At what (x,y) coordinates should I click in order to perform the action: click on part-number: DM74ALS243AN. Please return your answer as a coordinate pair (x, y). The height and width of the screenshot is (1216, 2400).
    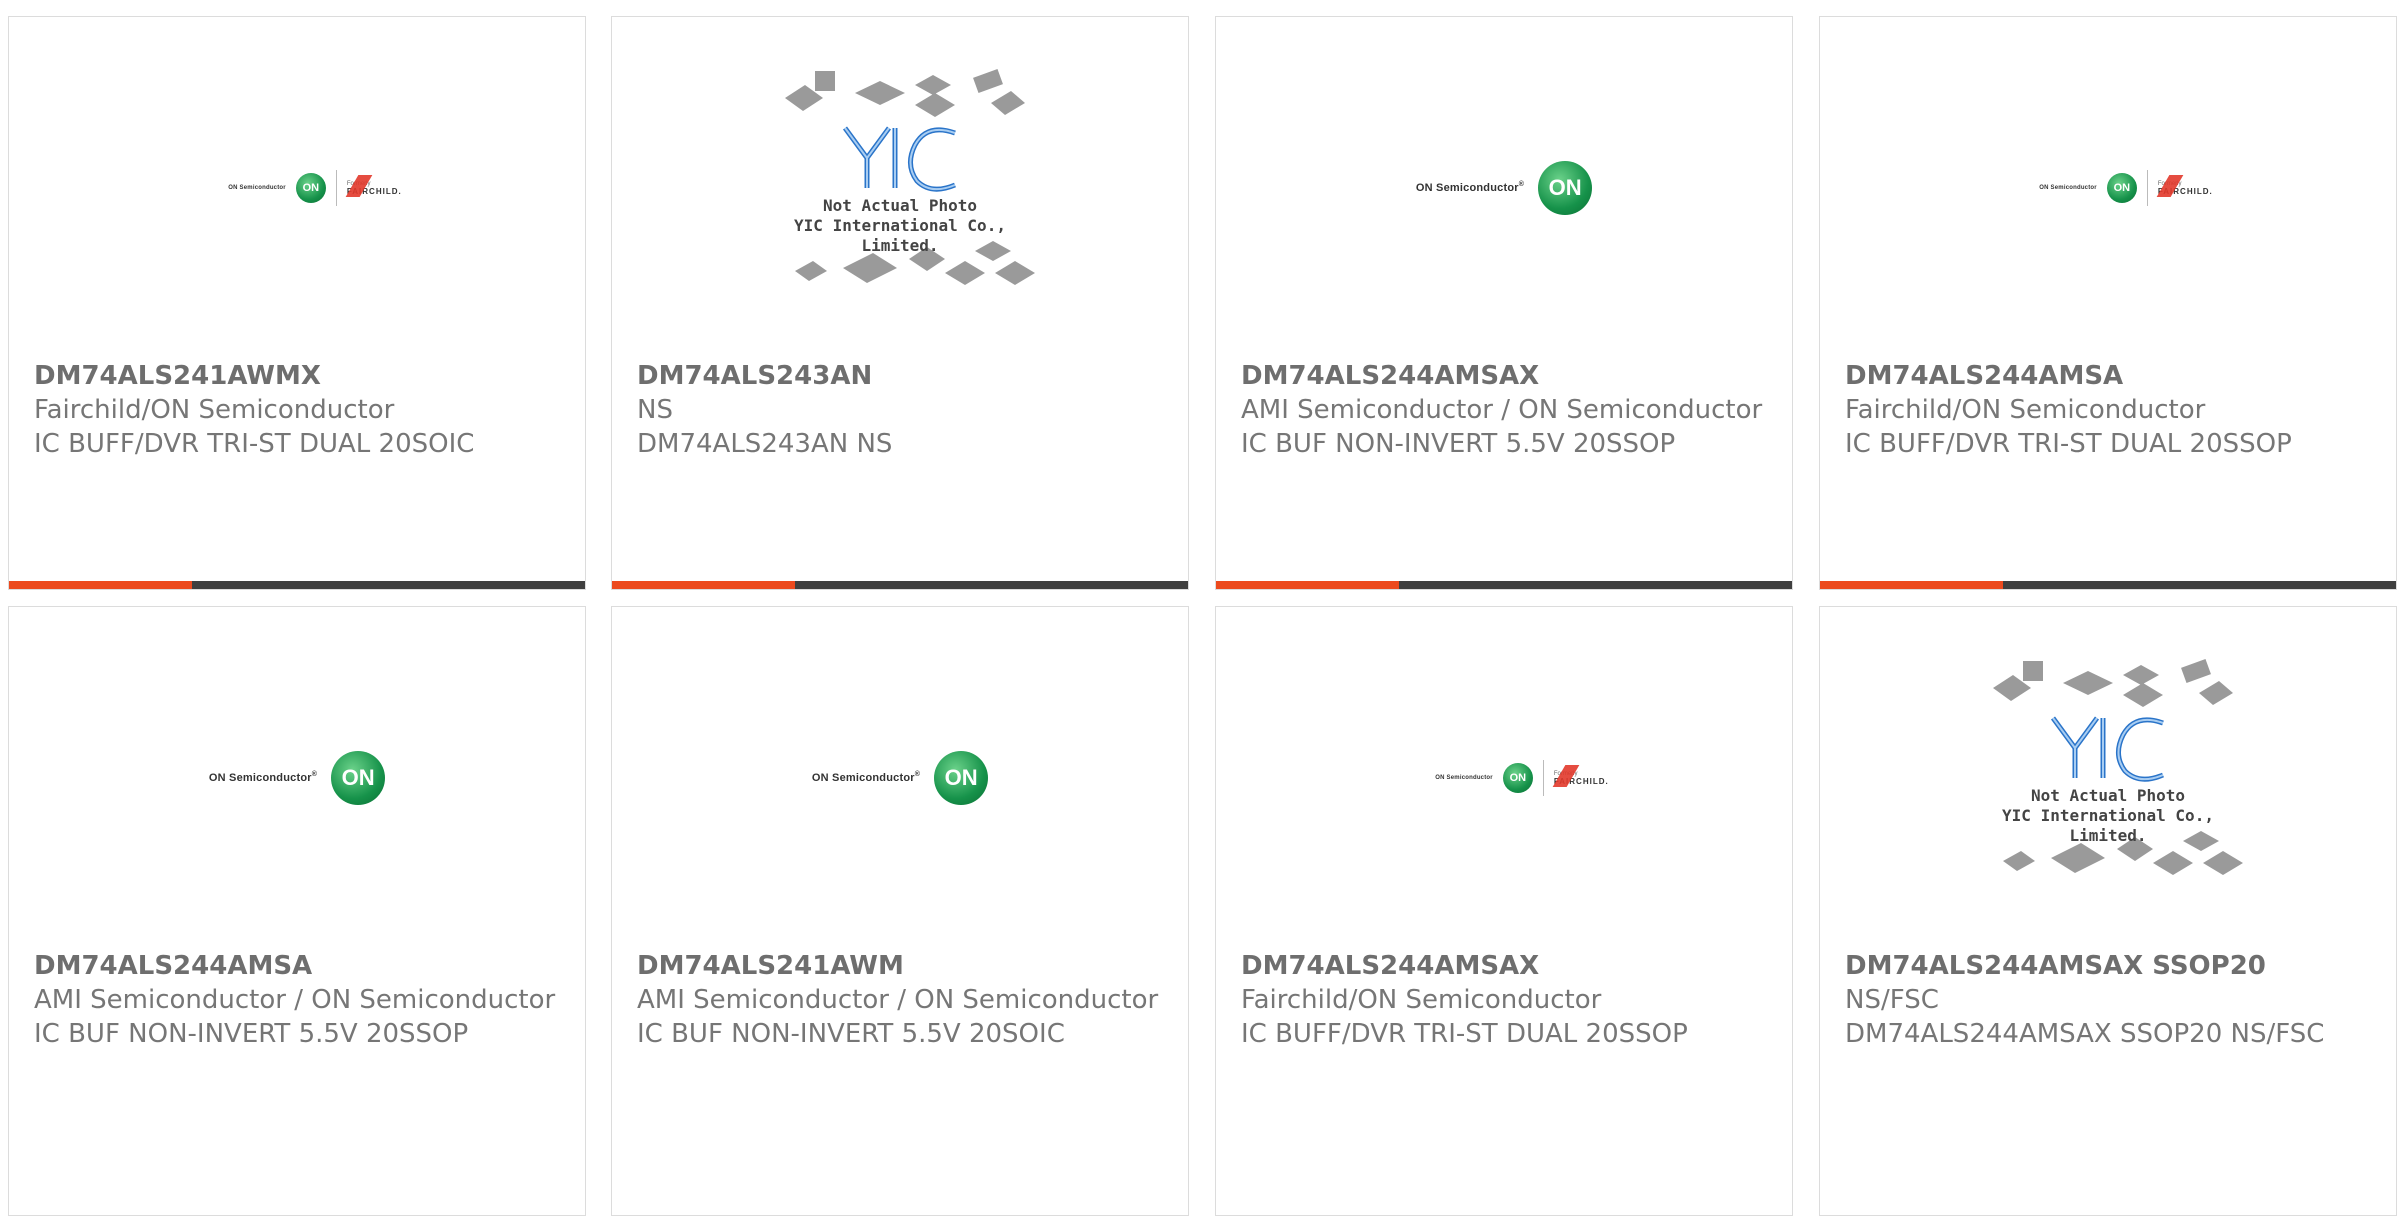
    Looking at the image, I should click on (905, 376).